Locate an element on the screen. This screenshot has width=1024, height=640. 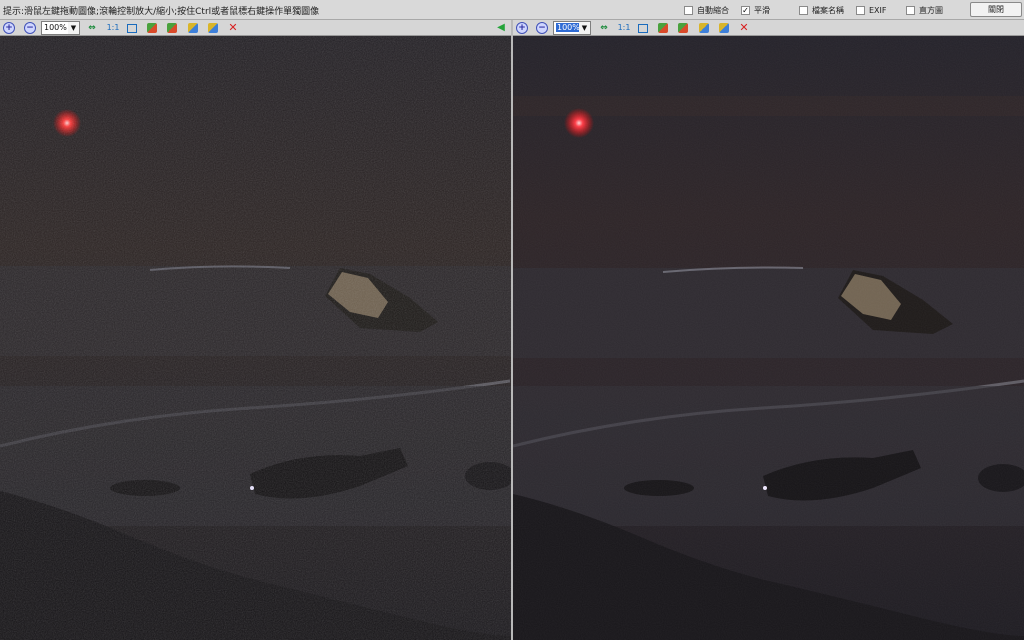
right-zoom-dropdown-icon: ▼ is located at coordinates (585, 28).